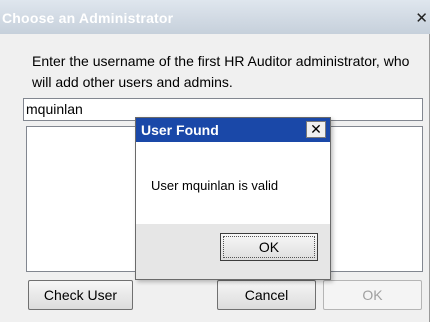 This screenshot has height=322, width=430. What do you see at coordinates (266, 295) in the screenshot?
I see `cancel-button: Cancel` at bounding box center [266, 295].